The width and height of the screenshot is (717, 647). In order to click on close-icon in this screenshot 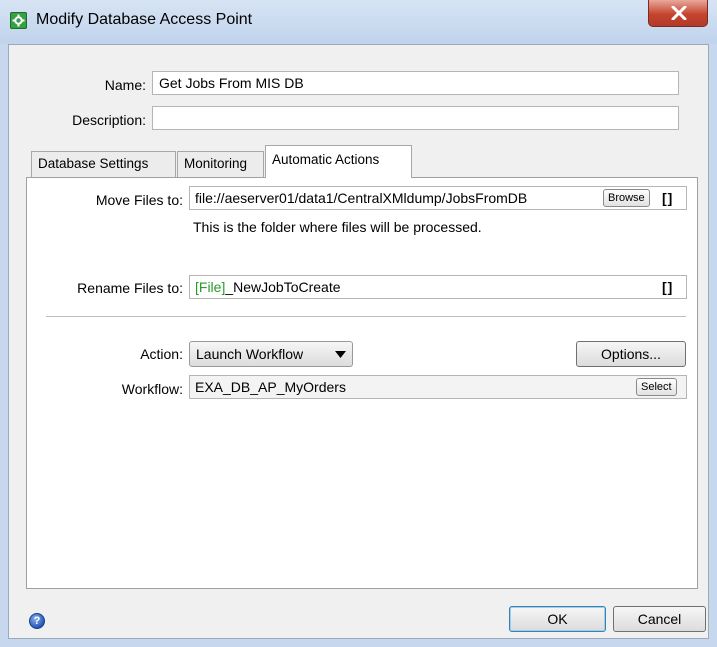, I will do `click(679, 13)`.